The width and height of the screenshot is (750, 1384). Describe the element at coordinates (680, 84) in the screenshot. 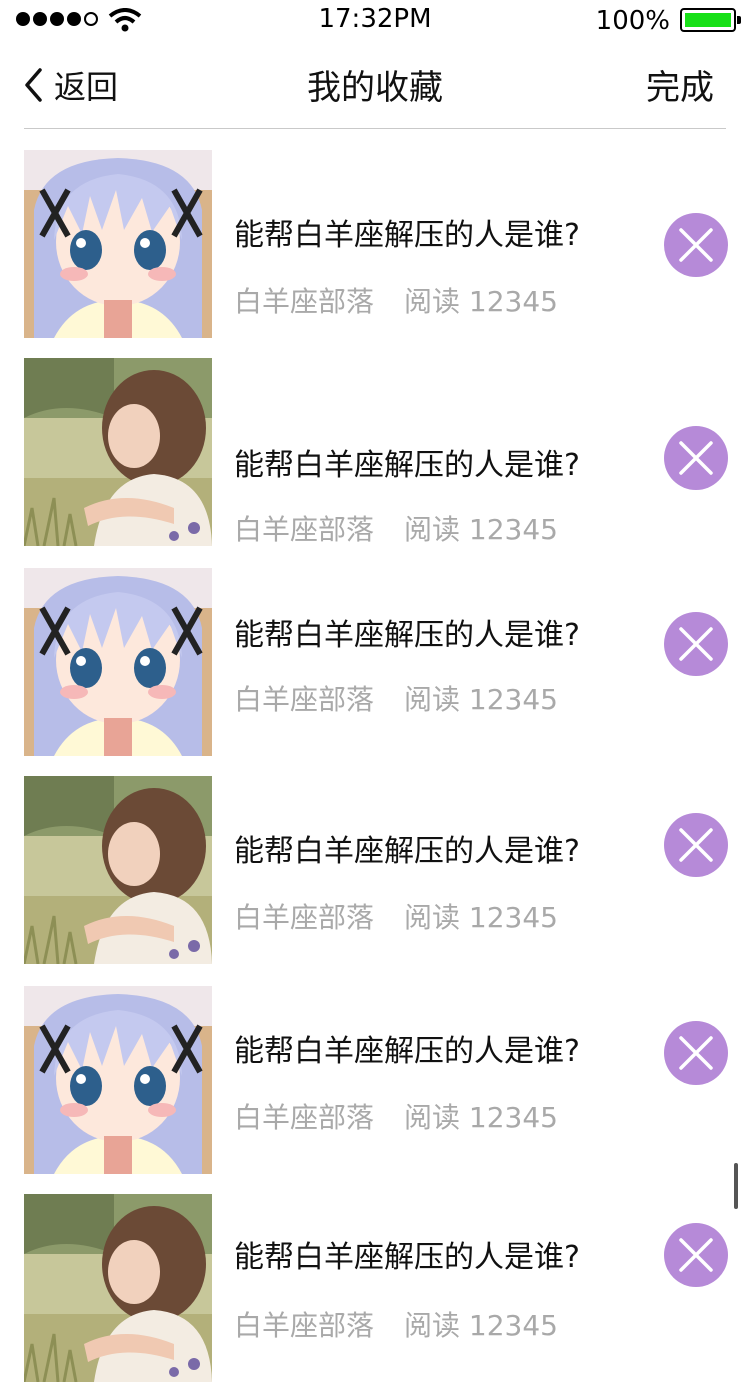

I see `done-button: 完成` at that location.